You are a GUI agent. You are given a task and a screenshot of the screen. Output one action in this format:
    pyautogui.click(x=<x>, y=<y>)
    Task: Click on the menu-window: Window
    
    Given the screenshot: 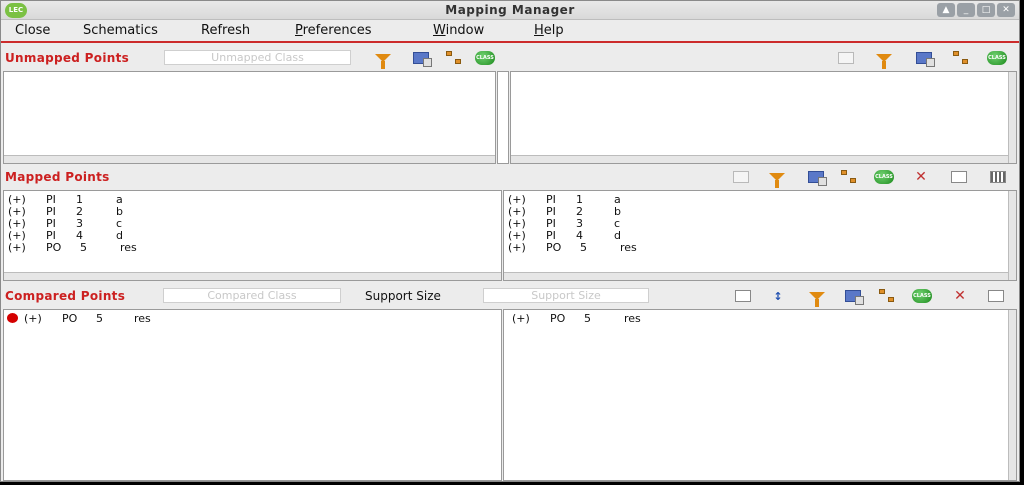 What is the action you would take?
    pyautogui.click(x=458, y=30)
    